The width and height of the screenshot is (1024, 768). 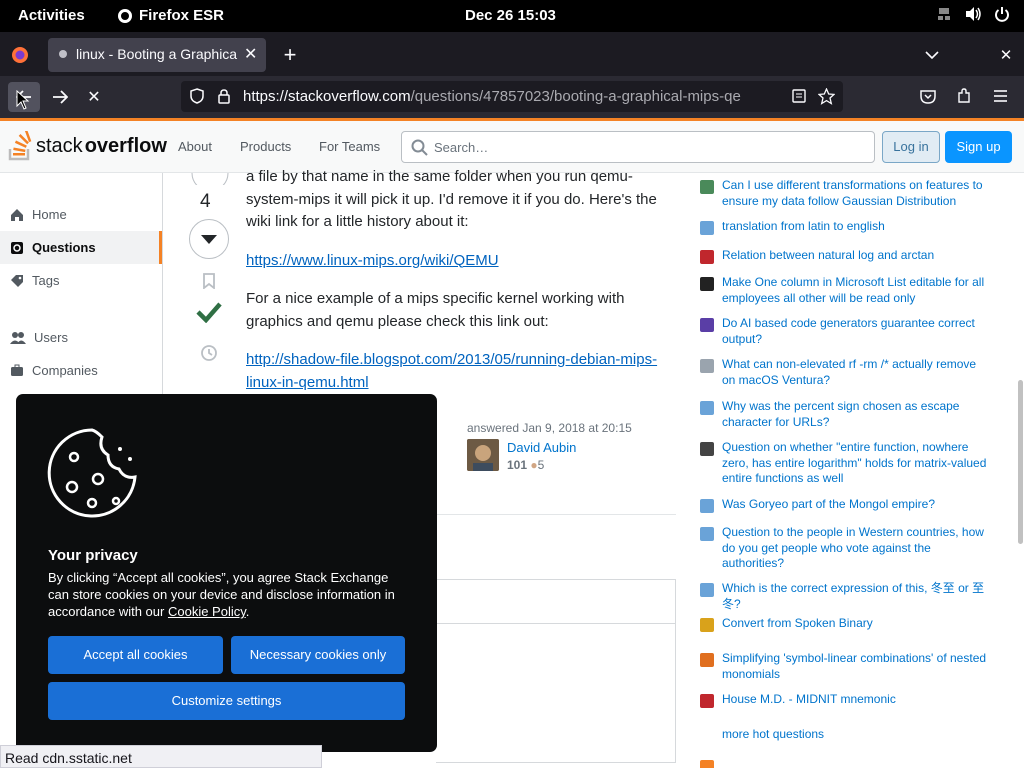 I want to click on caret-down-icon, so click(x=209, y=239).